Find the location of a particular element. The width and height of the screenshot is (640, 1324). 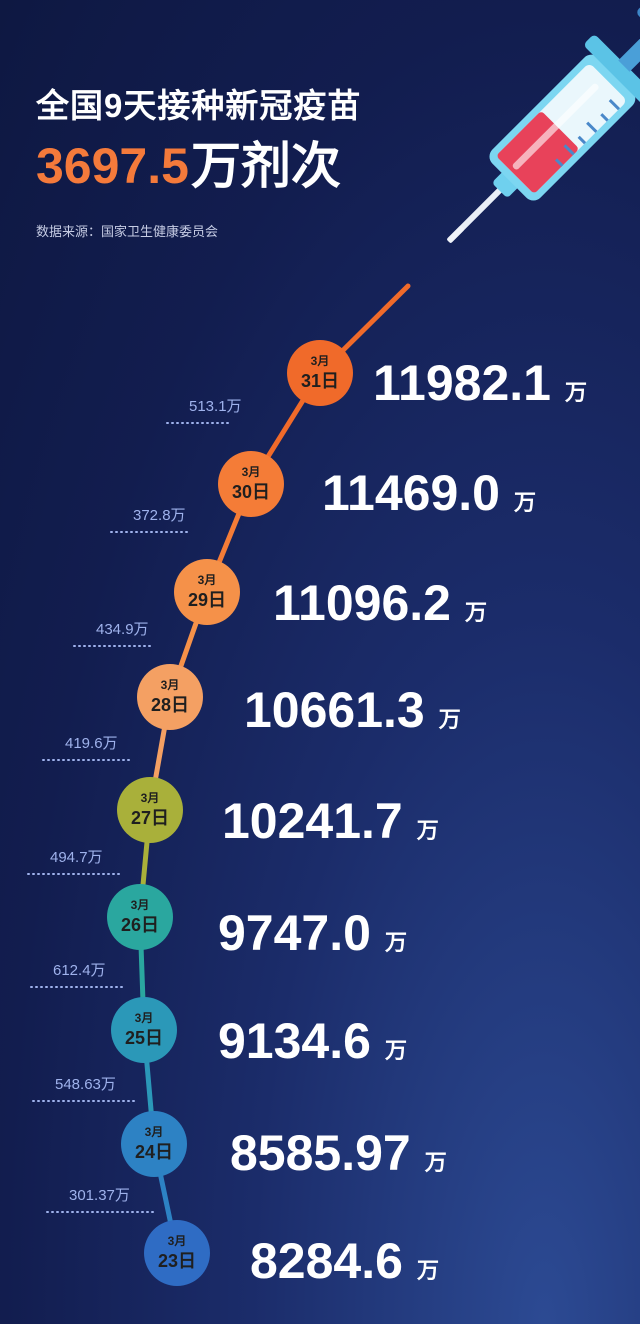

marker-day: 24日 is located at coordinates (154, 1152).